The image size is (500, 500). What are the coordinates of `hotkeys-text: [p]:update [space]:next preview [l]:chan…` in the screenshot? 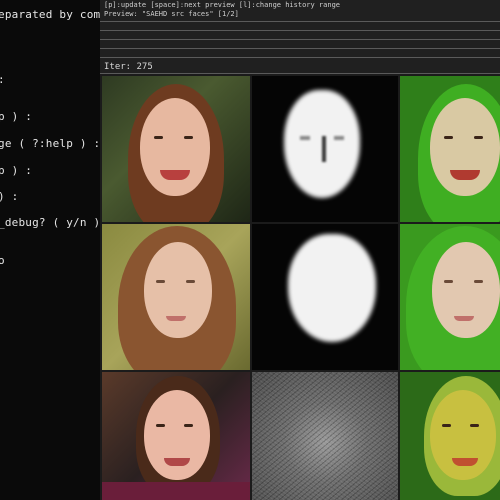 It's located at (222, 5).